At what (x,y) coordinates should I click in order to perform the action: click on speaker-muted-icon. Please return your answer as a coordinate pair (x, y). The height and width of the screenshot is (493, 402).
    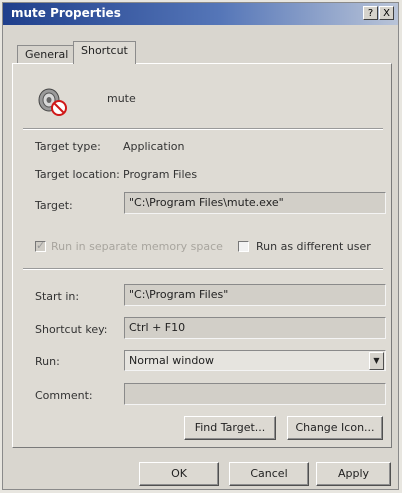
    Looking at the image, I should click on (53, 102).